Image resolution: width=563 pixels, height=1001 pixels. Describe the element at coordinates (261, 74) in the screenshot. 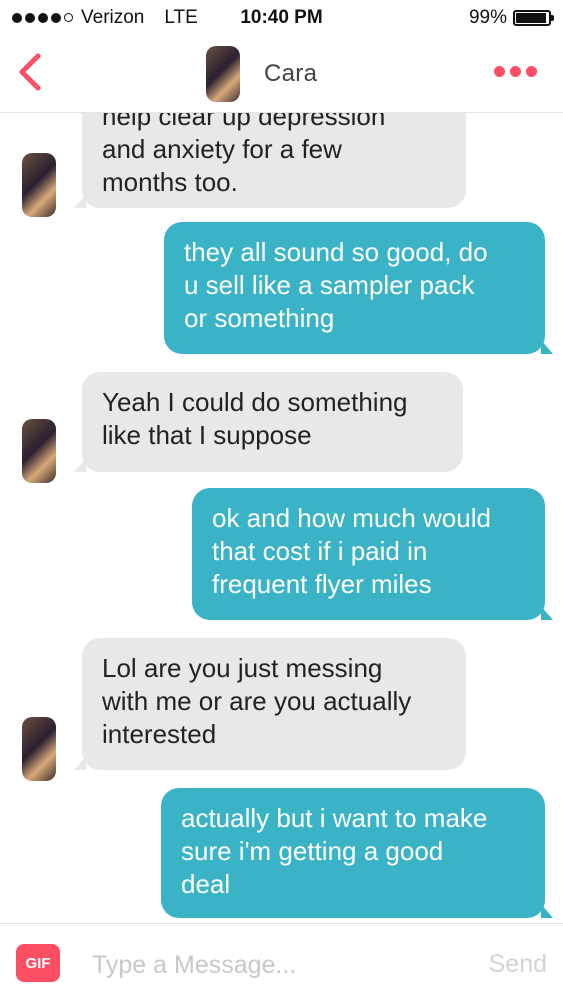

I see `contact-title: Cara` at that location.